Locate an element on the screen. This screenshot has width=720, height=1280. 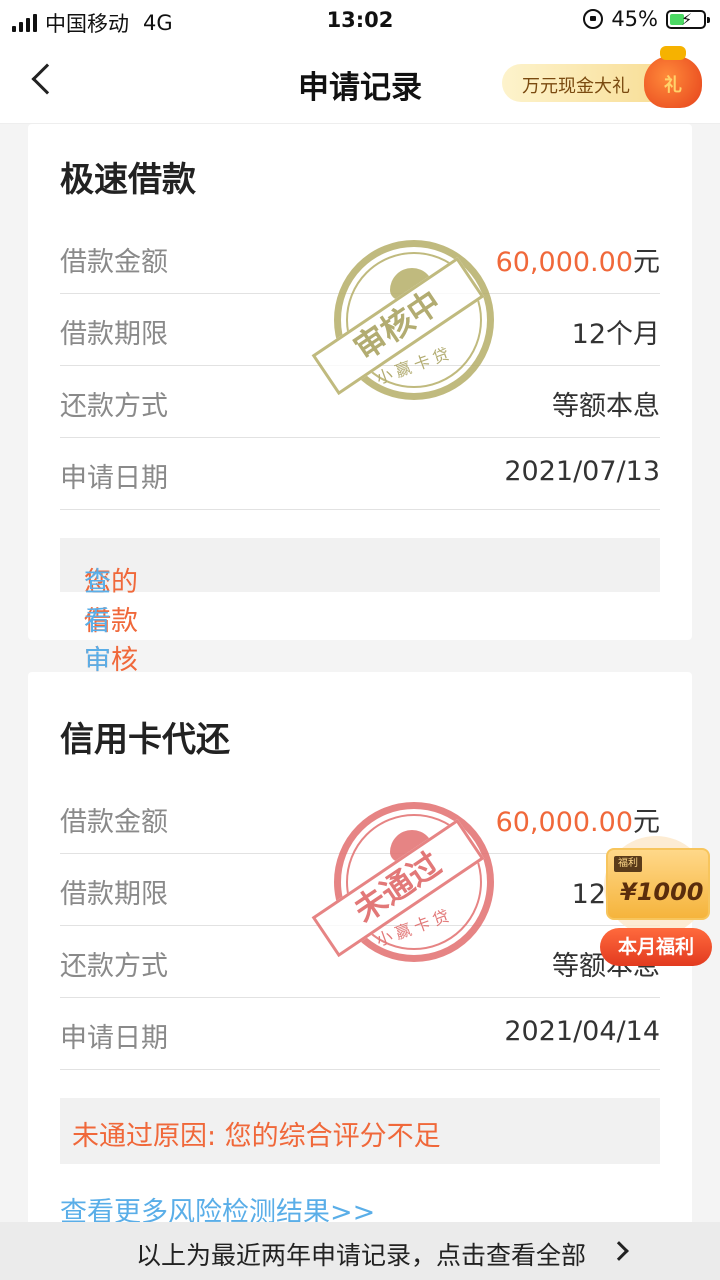
row-apply-date: 申请日期 2021/07/13 is located at coordinates (360, 474).